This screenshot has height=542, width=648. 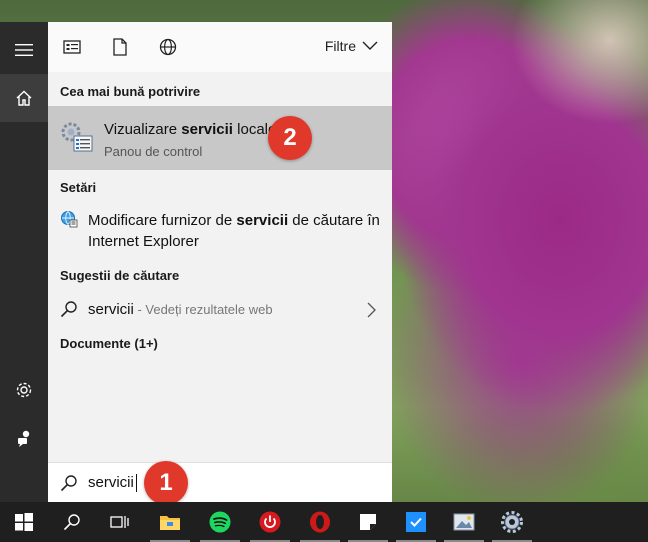 I want to click on search-input: servicii, so click(x=112, y=483).